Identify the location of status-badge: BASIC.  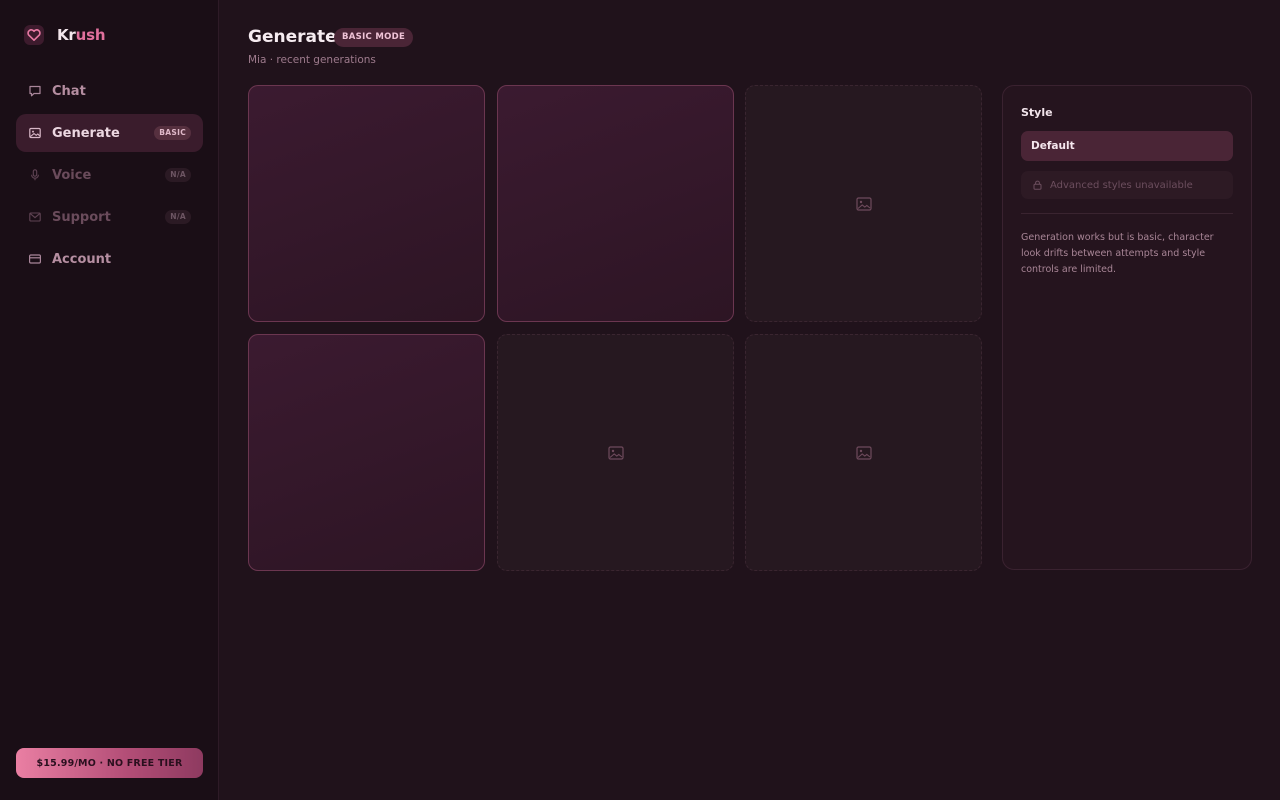
(172, 133).